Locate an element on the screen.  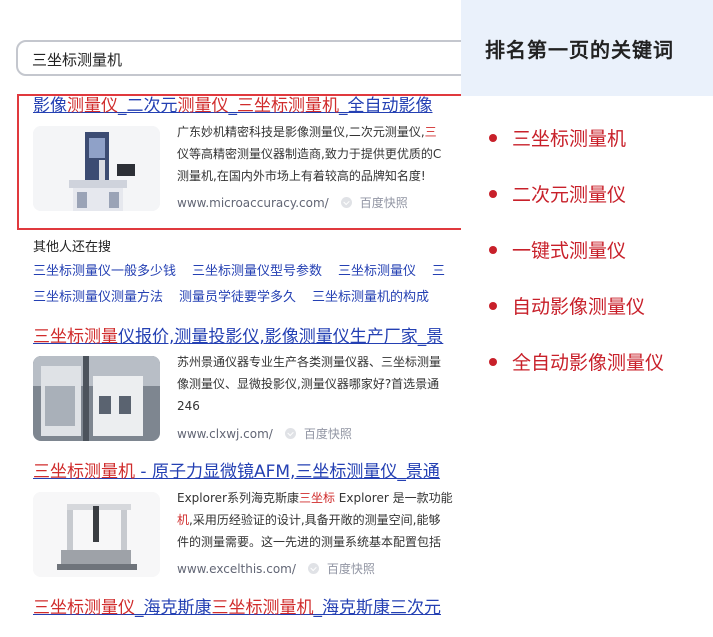
related-link: 三 is located at coordinates (438, 271).